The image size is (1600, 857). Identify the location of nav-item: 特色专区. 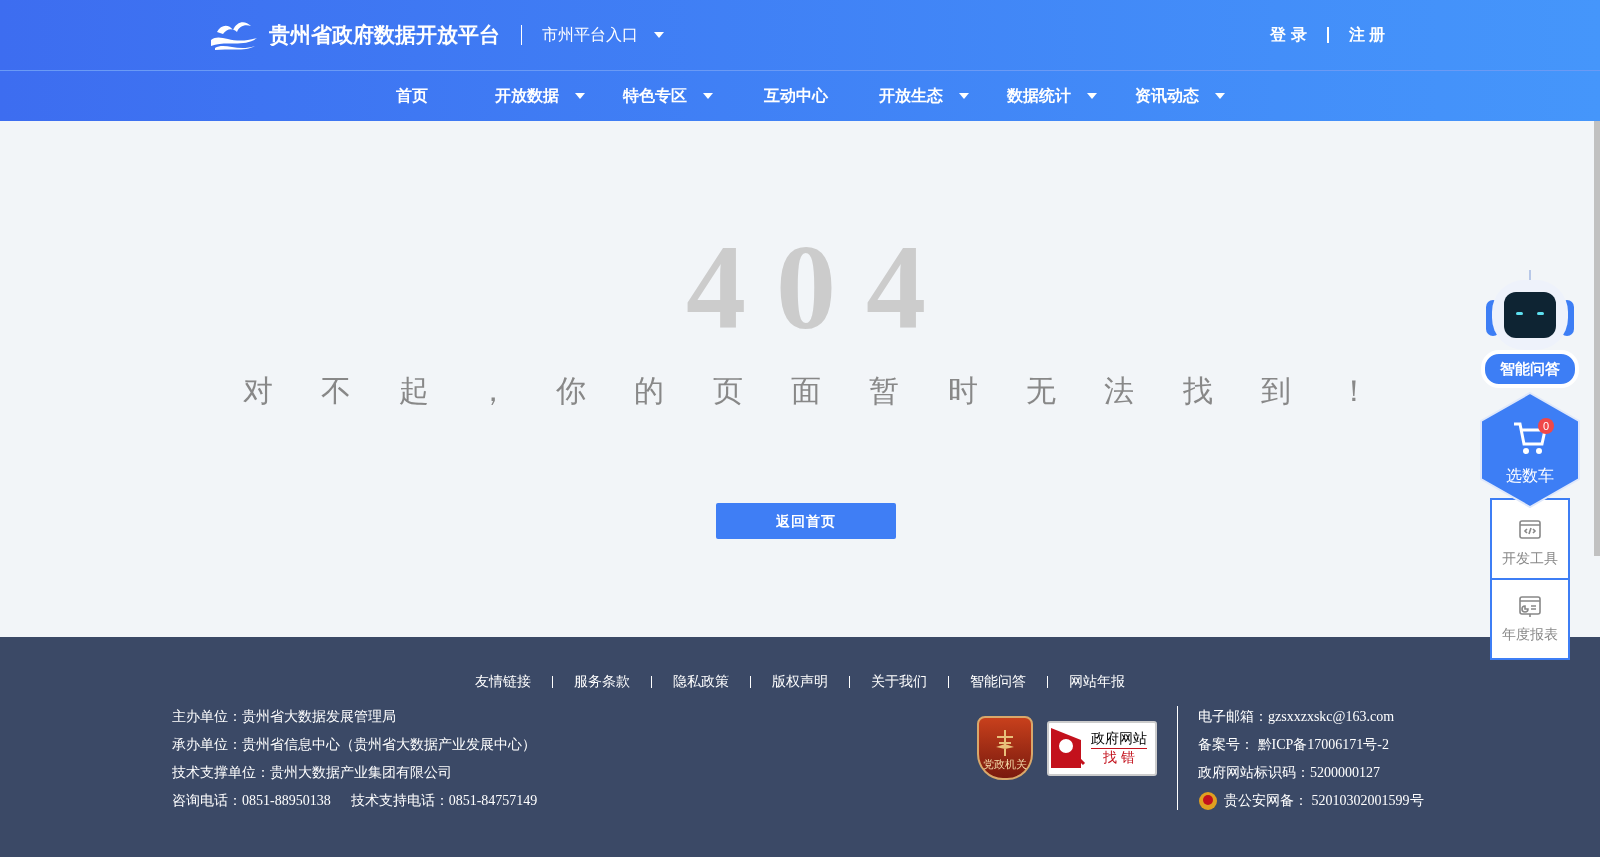
(668, 96).